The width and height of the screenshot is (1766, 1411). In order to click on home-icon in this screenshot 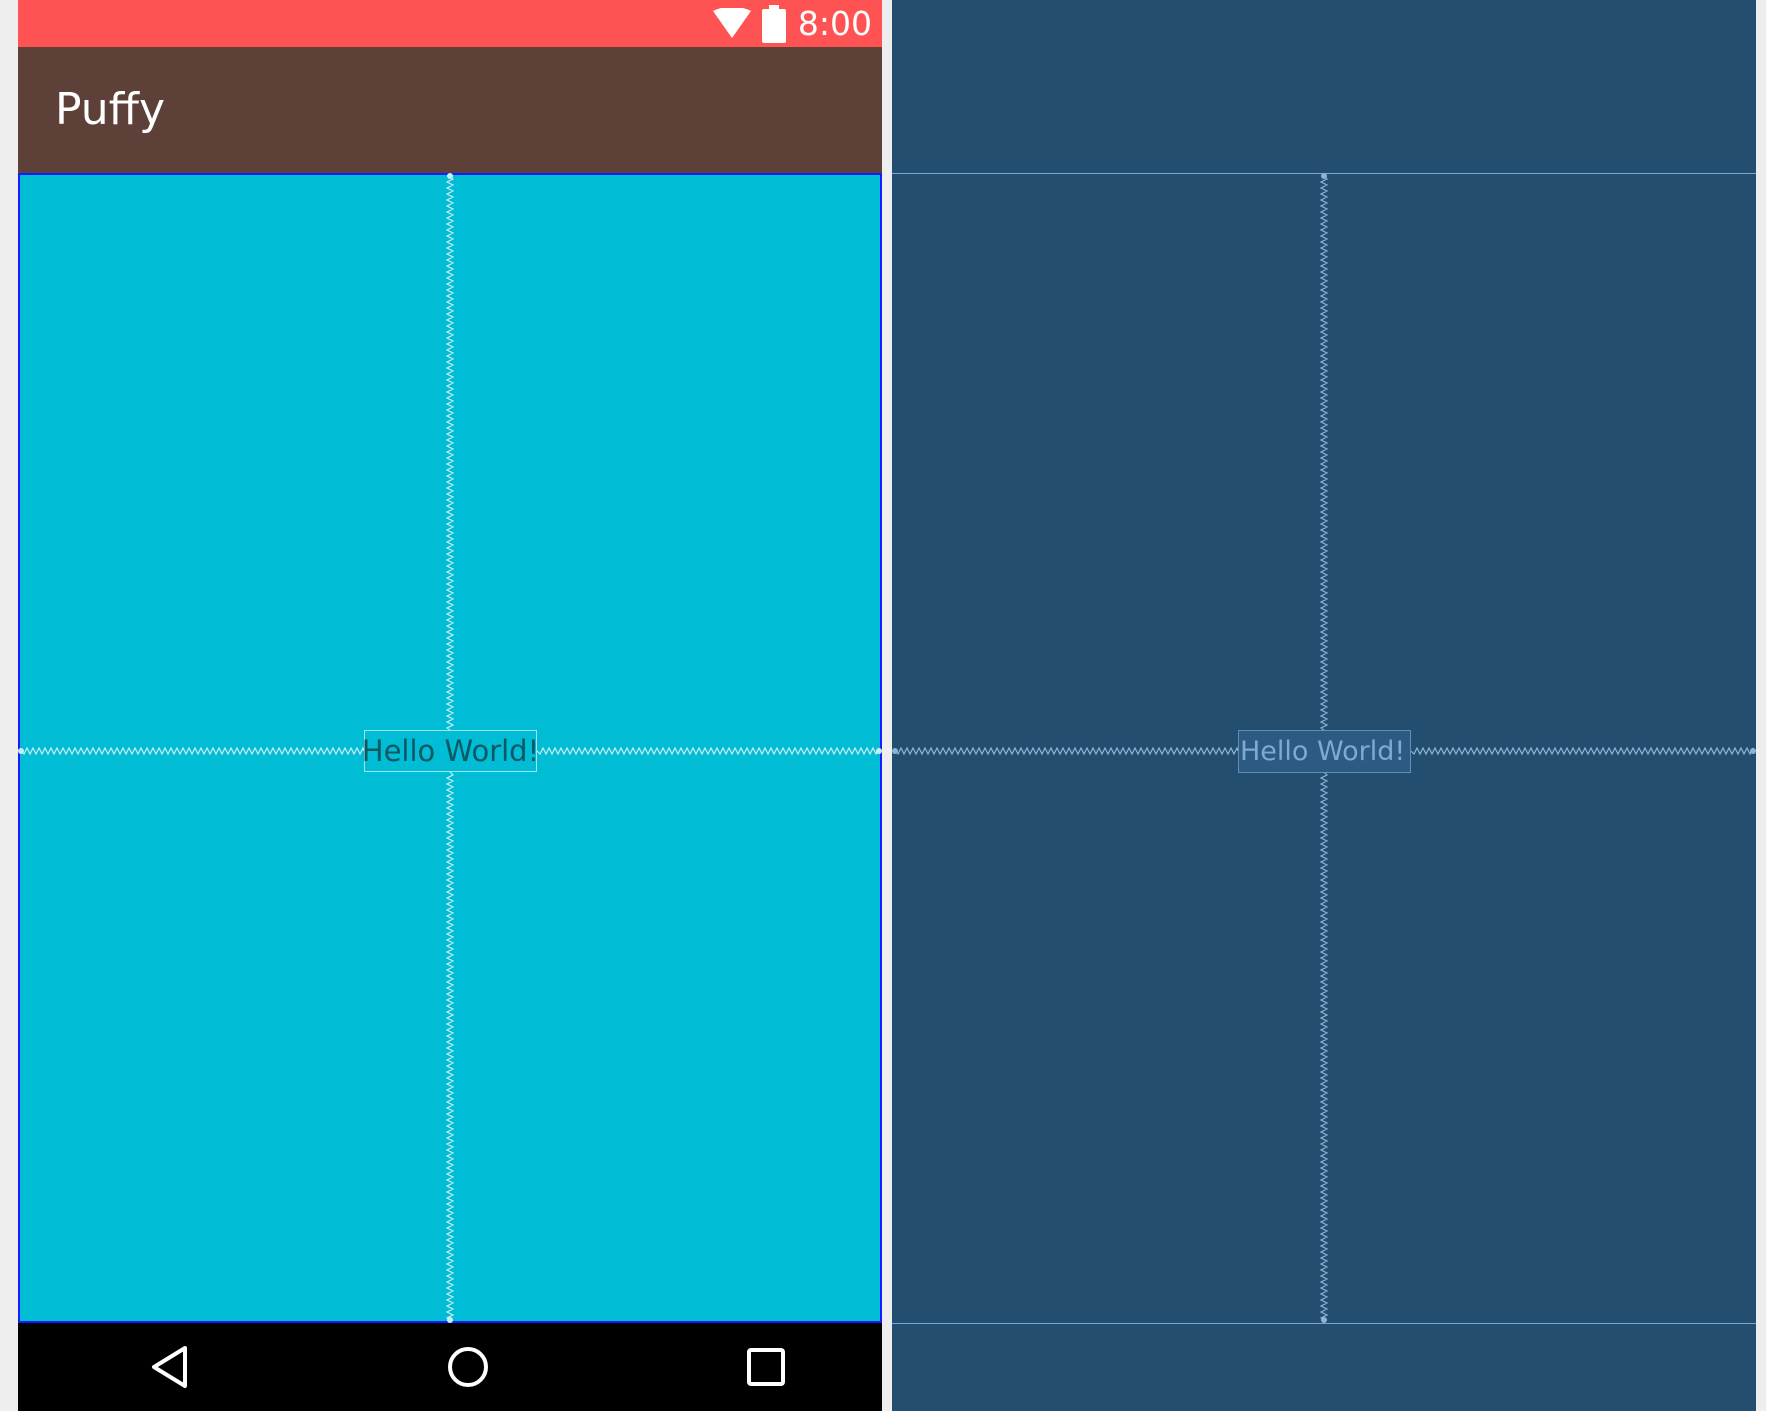, I will do `click(468, 1367)`.